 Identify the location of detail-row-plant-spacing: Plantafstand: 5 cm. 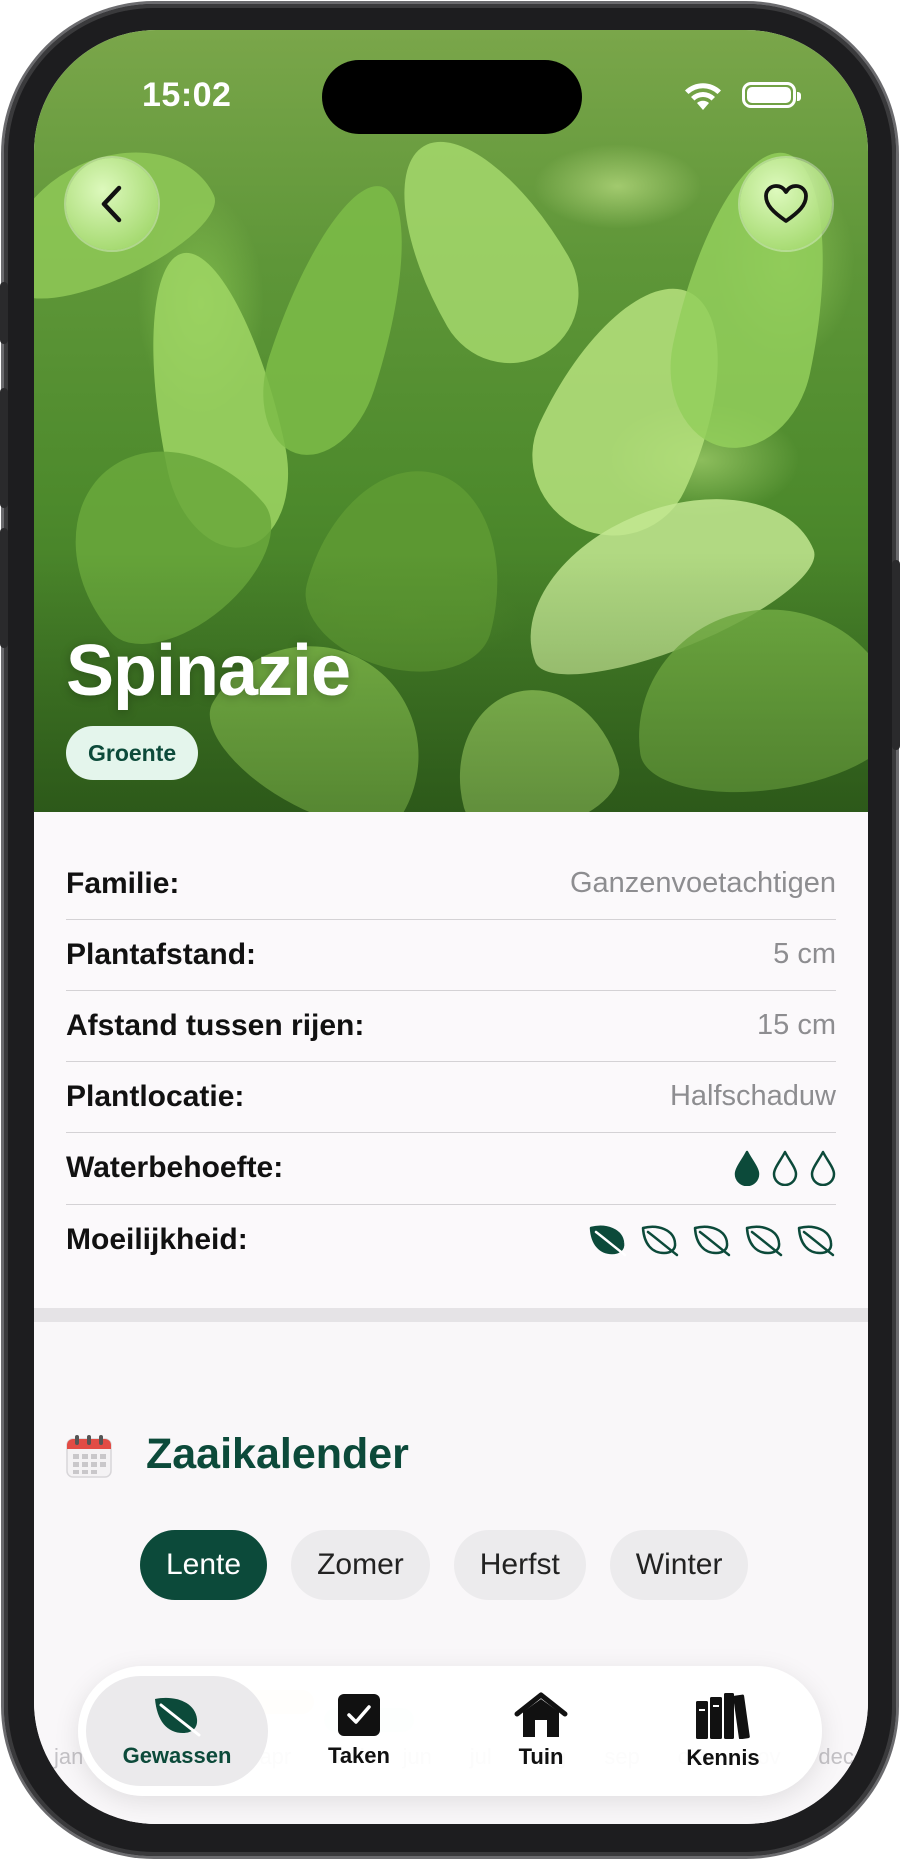
(451, 954).